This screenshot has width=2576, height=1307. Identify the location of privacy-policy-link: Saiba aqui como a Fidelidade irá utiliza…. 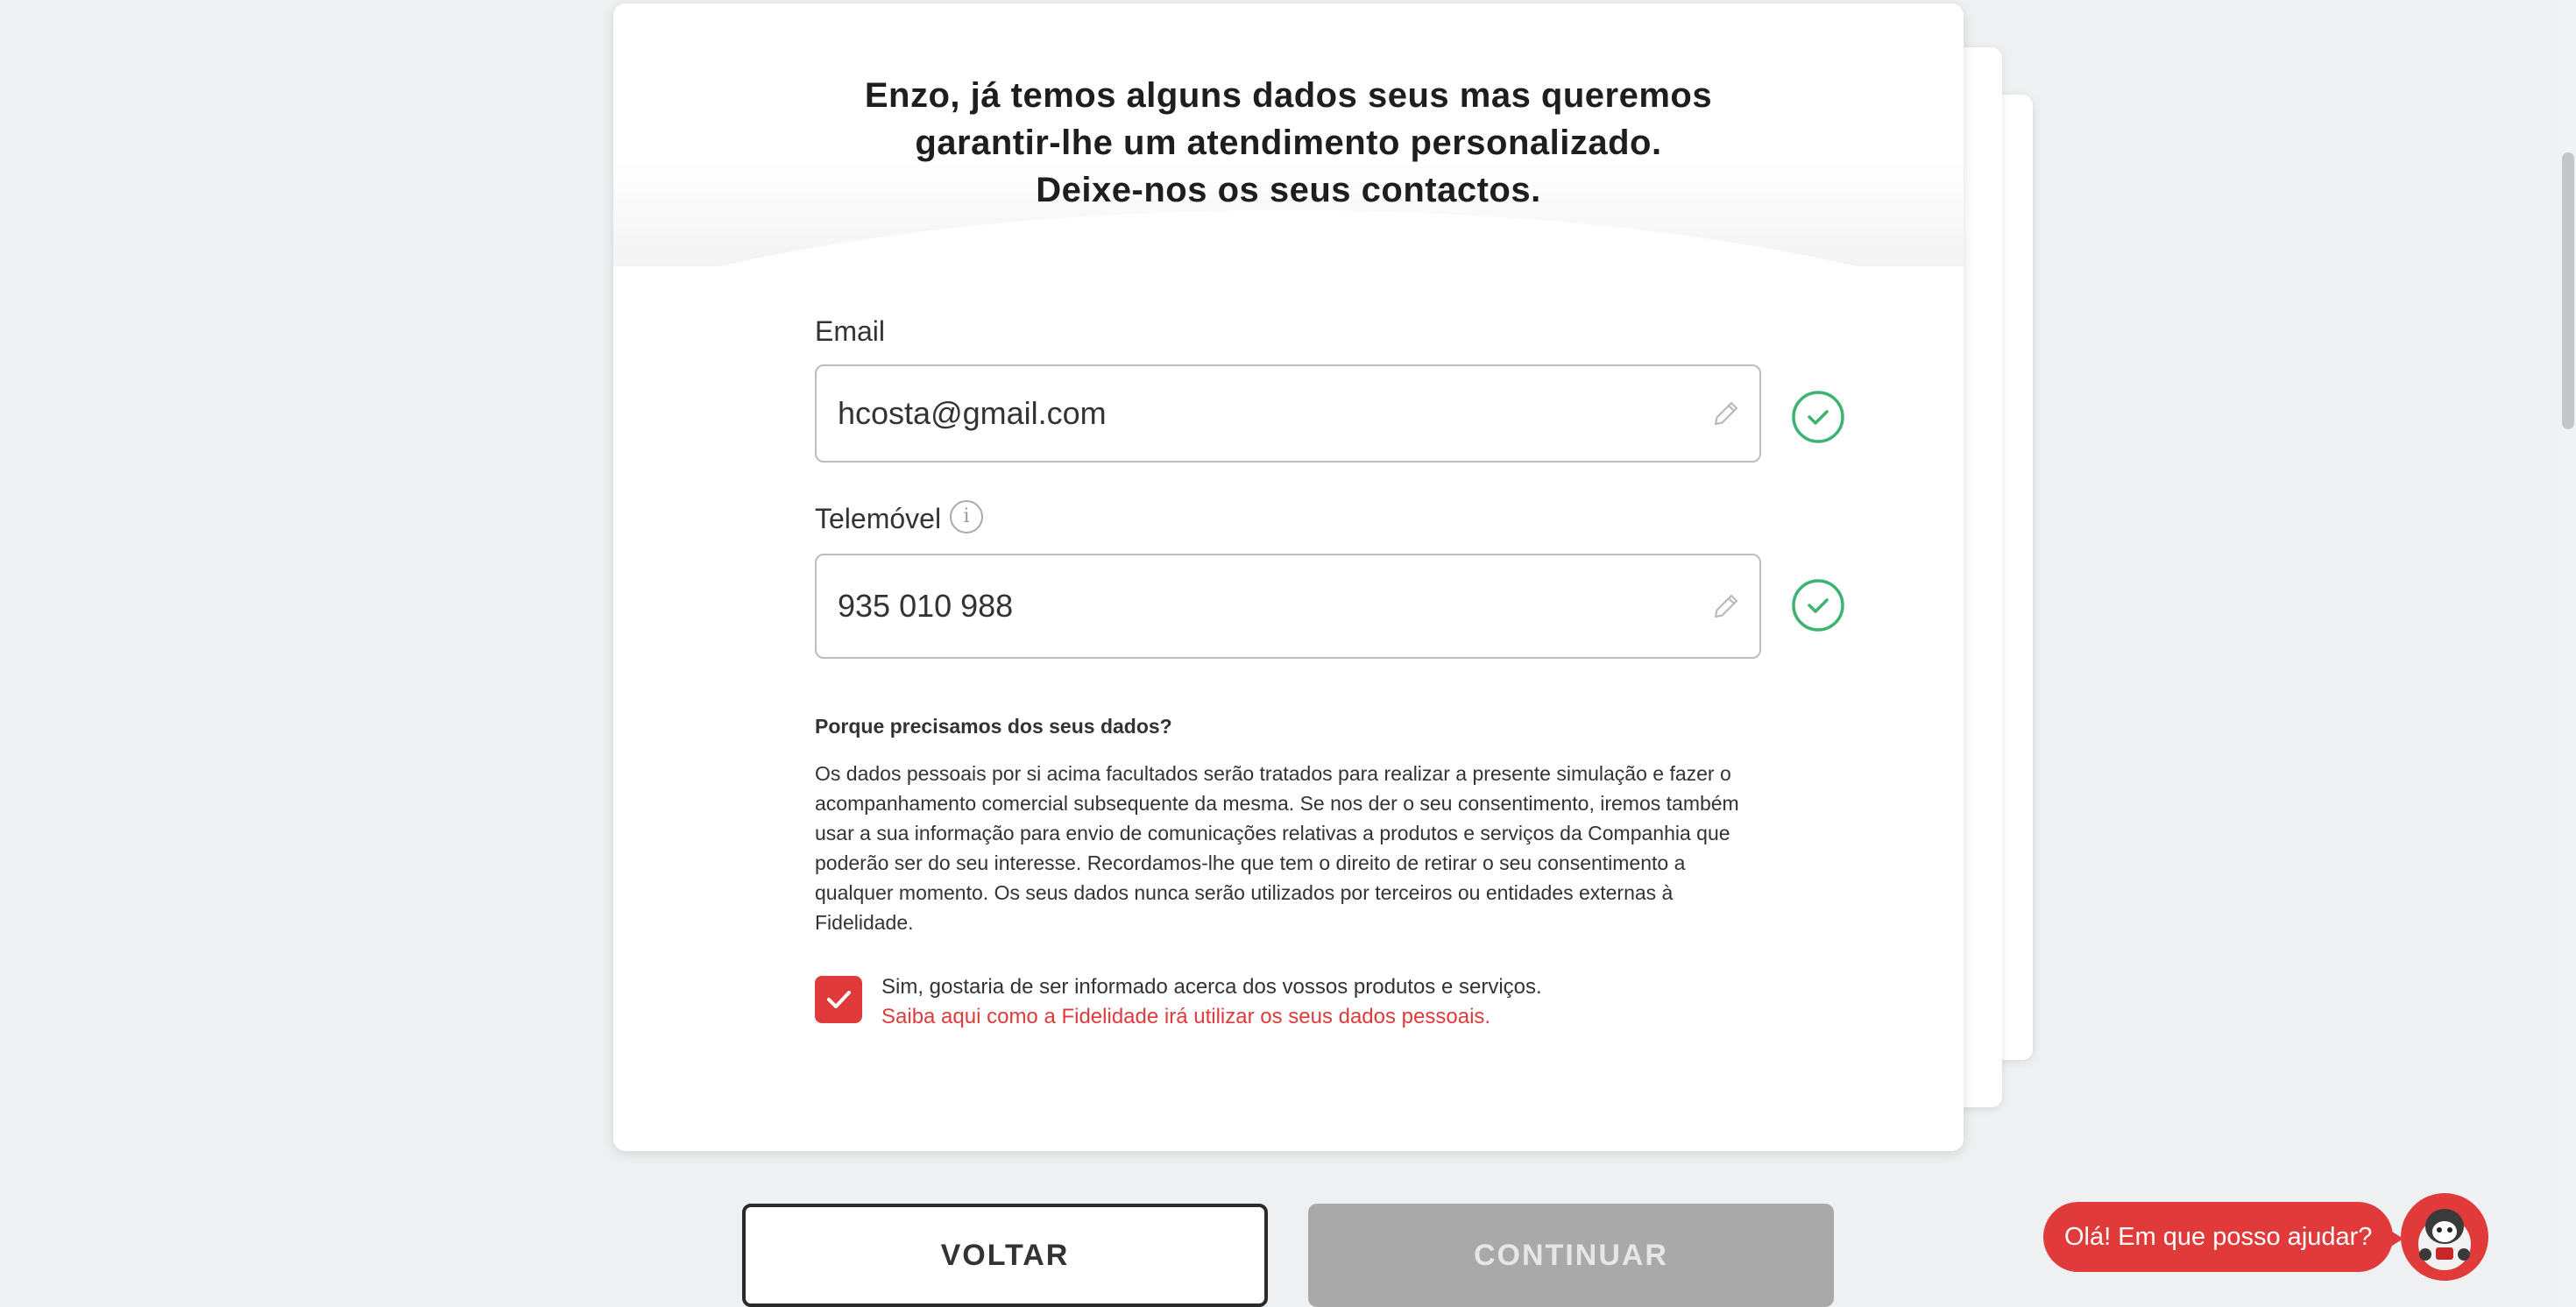
(1185, 1017).